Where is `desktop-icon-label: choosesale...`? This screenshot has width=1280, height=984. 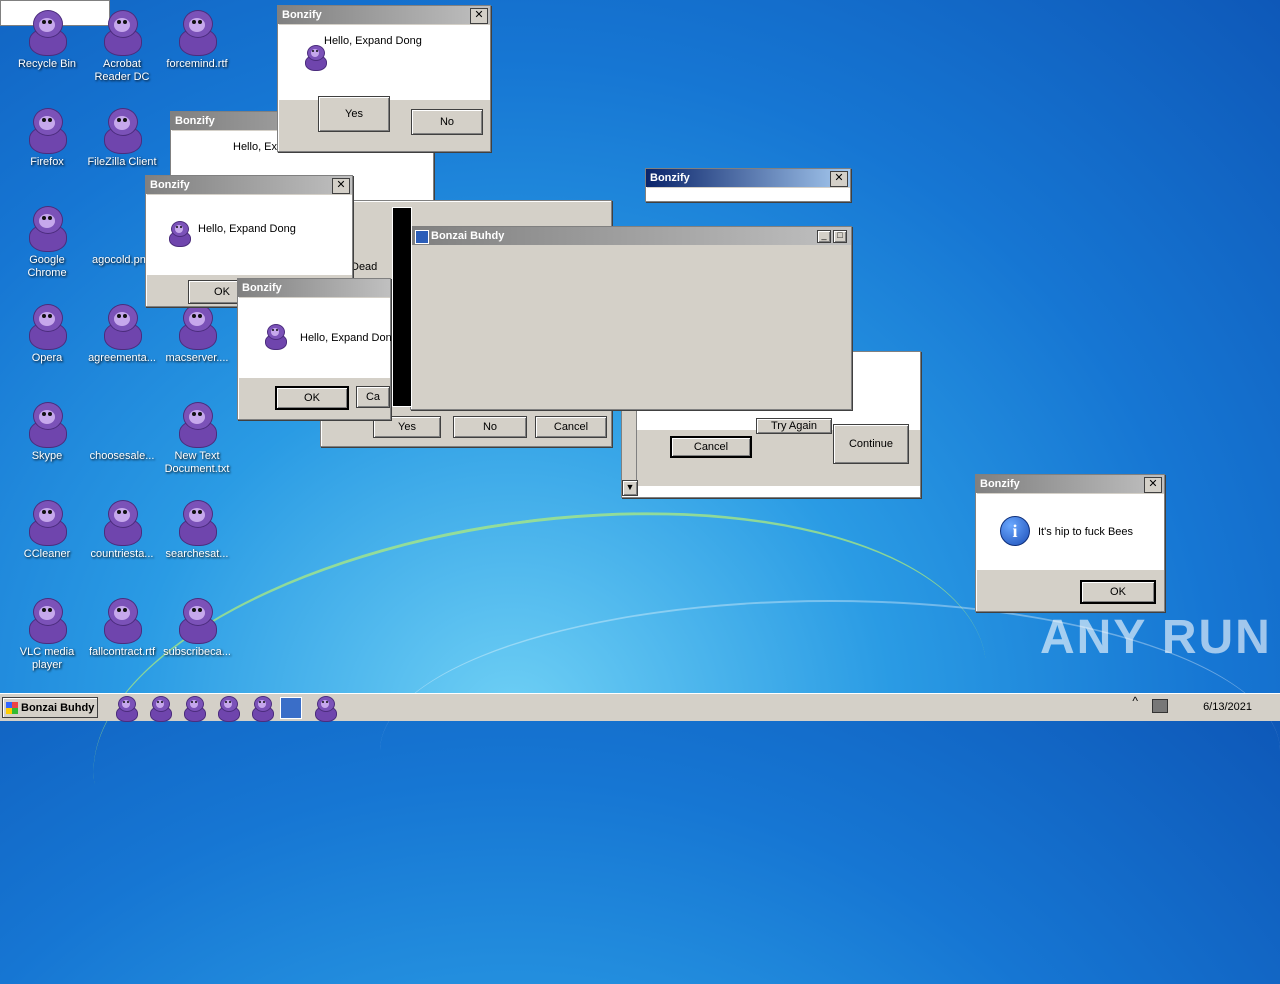 desktop-icon-label: choosesale... is located at coordinates (122, 456).